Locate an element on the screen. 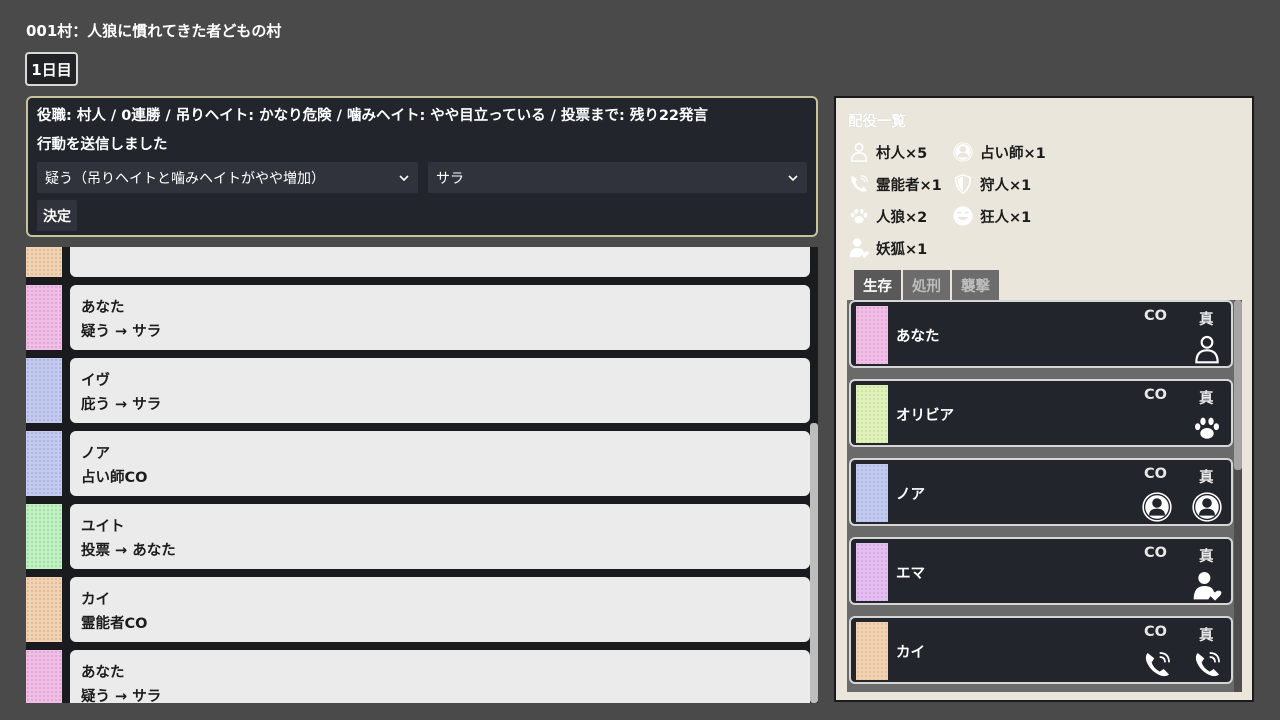 This screenshot has width=1280, height=720. village-title: 001村：人狼に慣れてきた者どもの村 is located at coordinates (154, 31).